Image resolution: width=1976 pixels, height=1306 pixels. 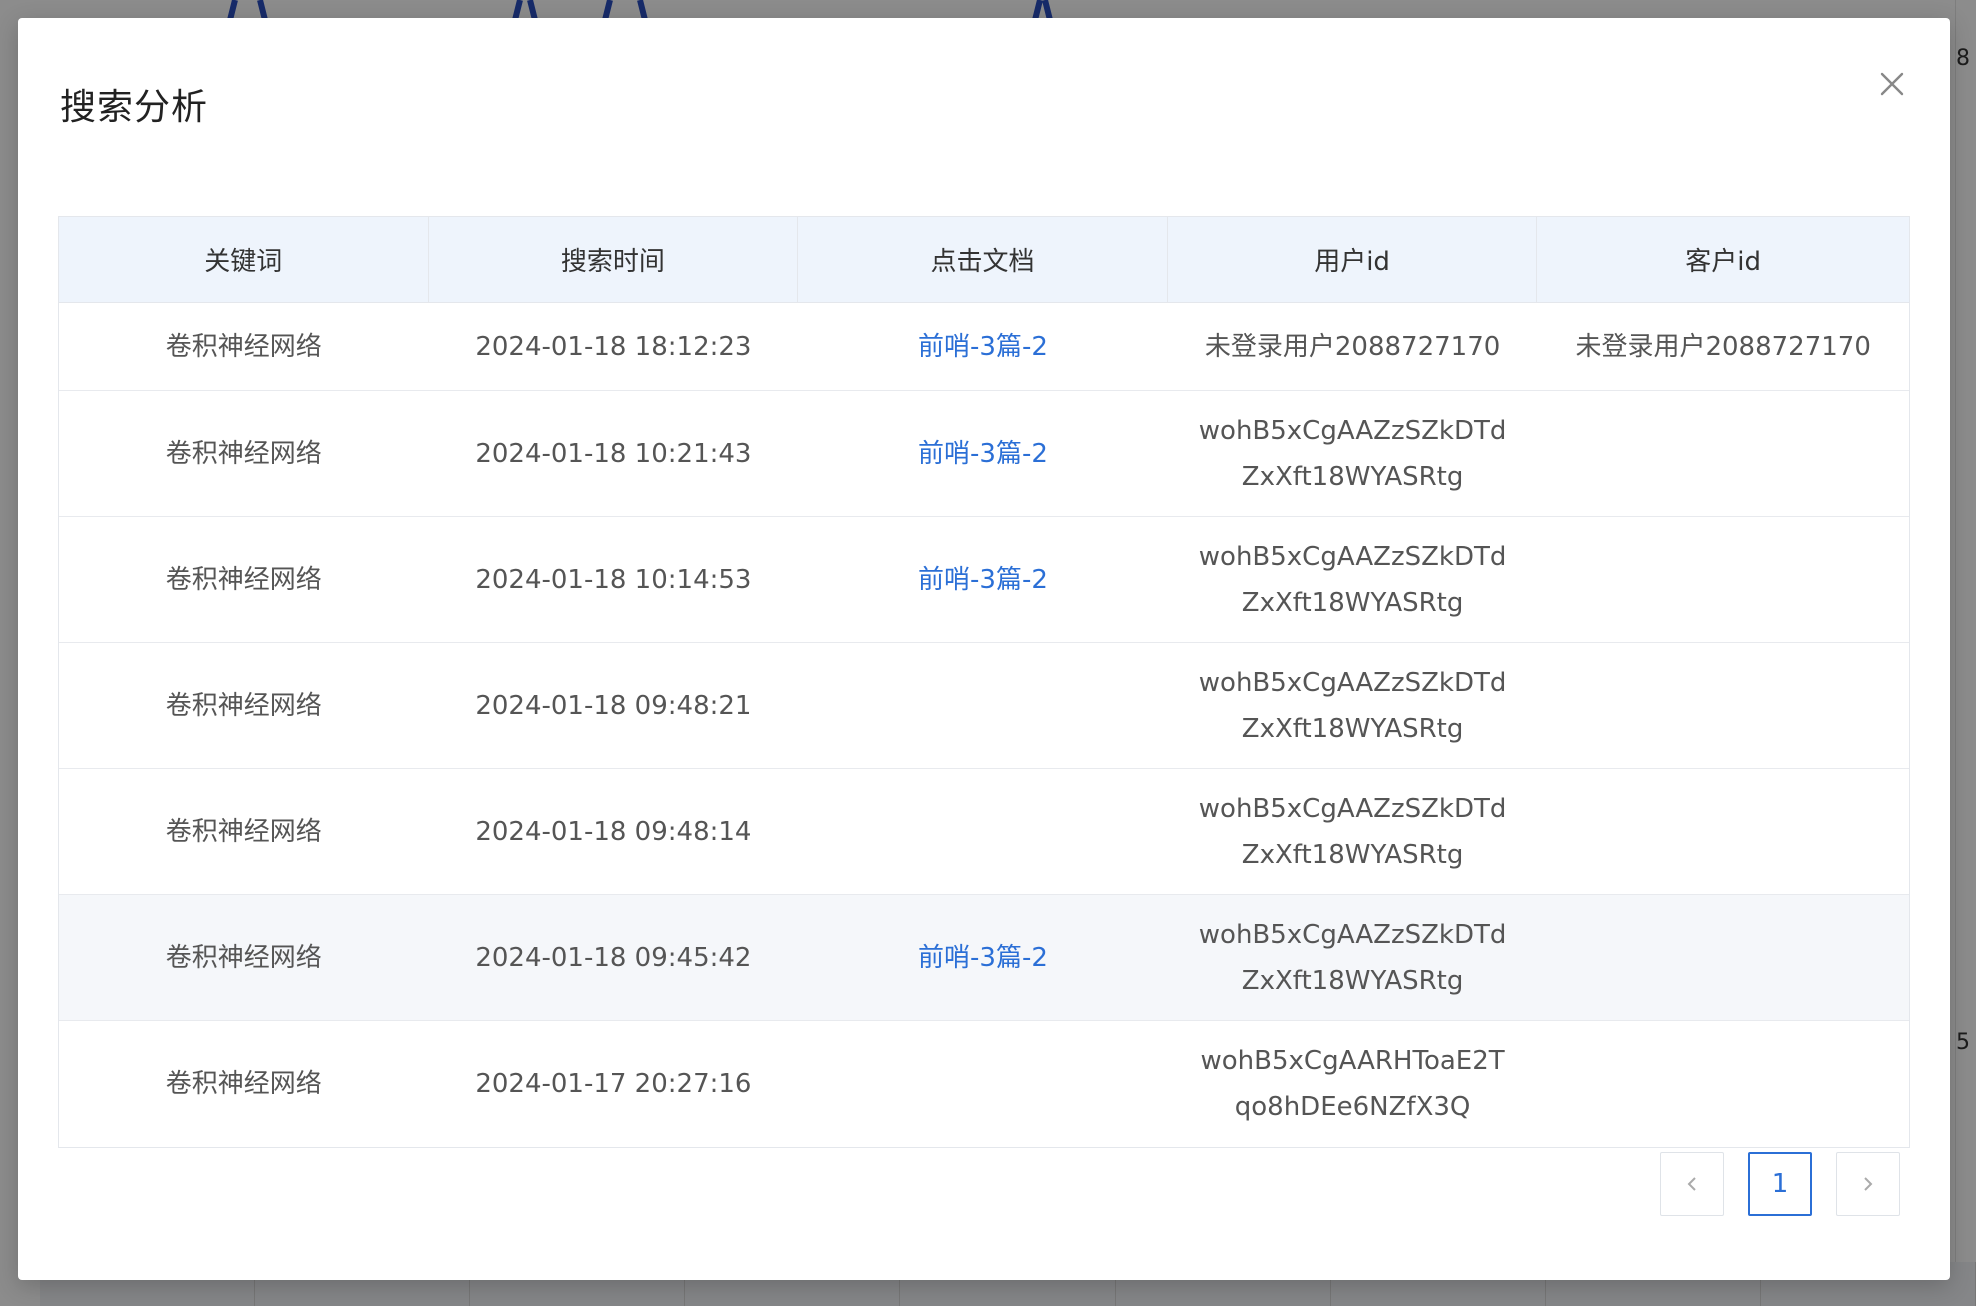 What do you see at coordinates (613, 705) in the screenshot?
I see `cell-search-time: 2024-01-18 09:48:21` at bounding box center [613, 705].